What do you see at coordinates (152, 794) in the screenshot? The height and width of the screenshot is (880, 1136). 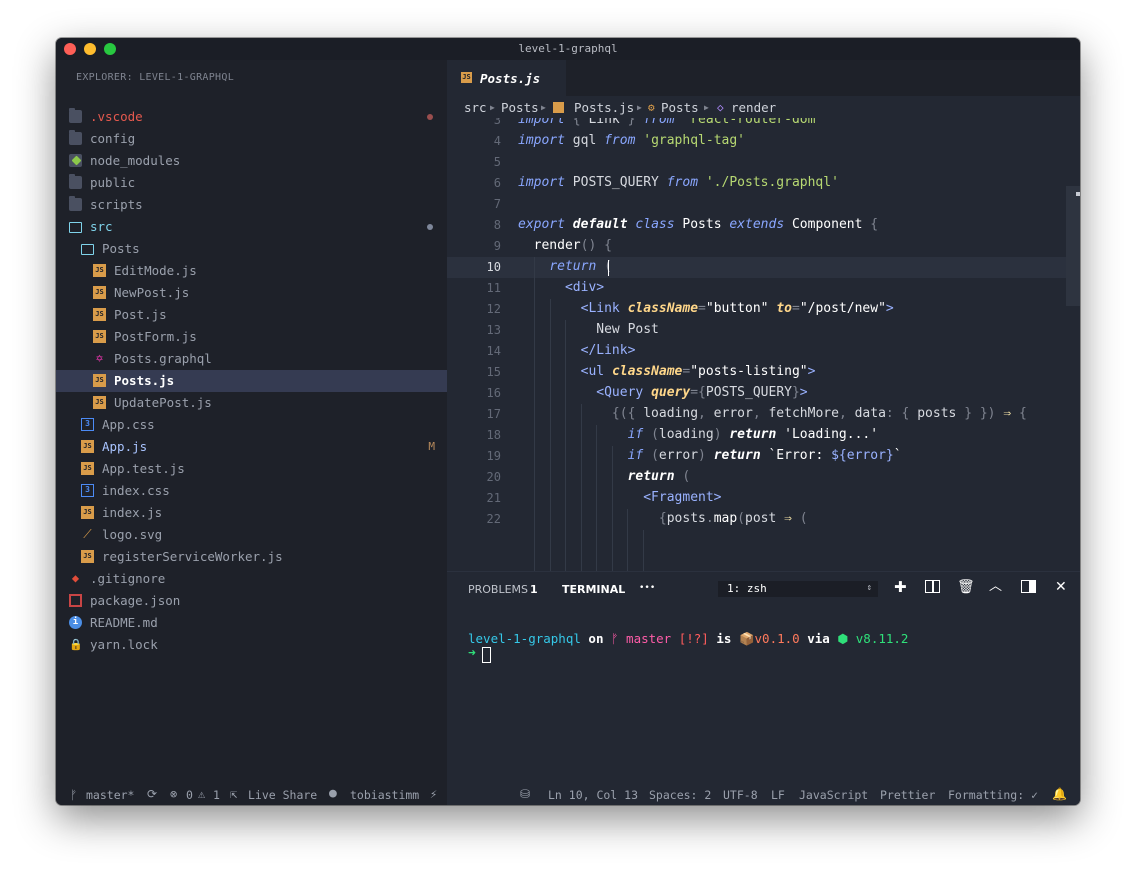 I see `sync-icon: ⟳` at bounding box center [152, 794].